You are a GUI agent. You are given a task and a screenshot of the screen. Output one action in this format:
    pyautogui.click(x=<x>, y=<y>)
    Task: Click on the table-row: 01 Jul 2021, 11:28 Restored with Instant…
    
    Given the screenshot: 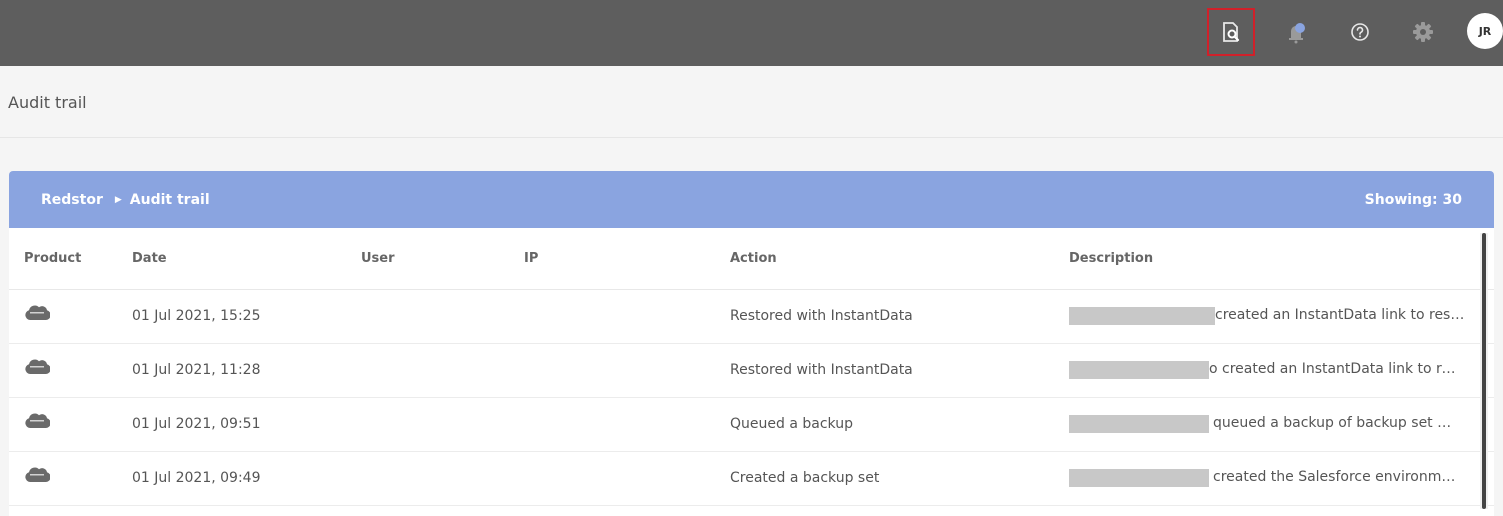 What is the action you would take?
    pyautogui.click(x=751, y=371)
    